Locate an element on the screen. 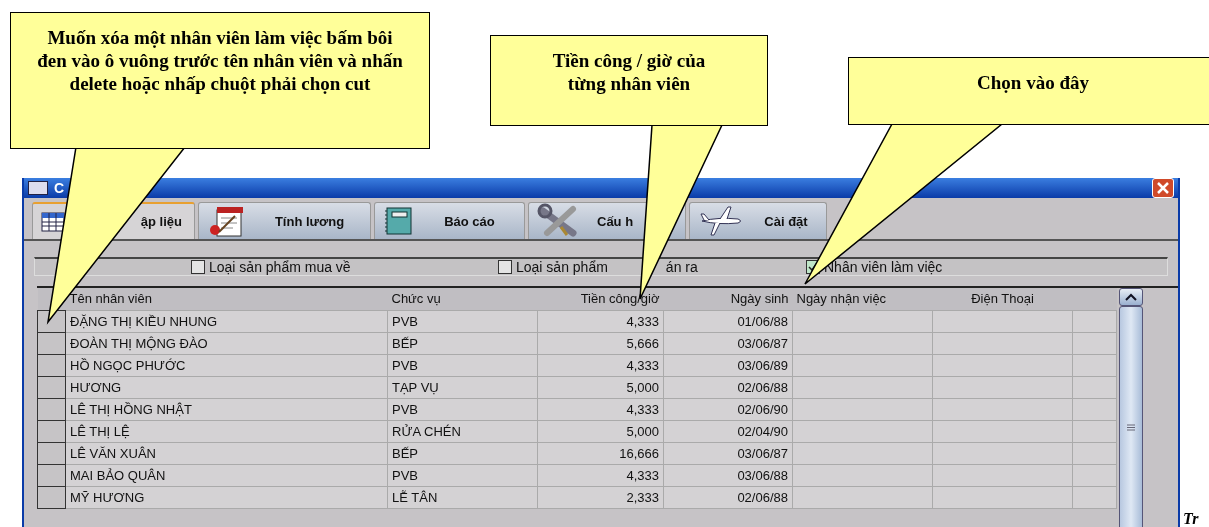 The image size is (1209, 527). table-cell: LÊ VĂN XUÂN is located at coordinates (113, 453).